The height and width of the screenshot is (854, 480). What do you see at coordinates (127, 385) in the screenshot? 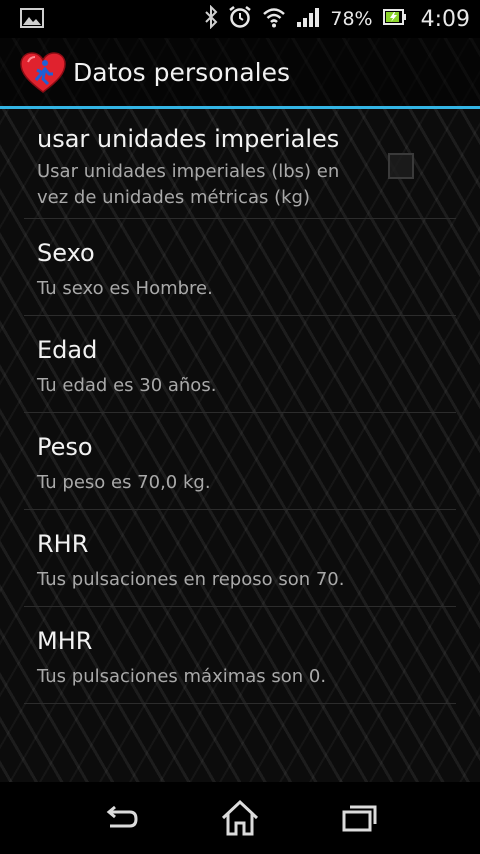
I see `pref-summary: Tu edad es 30 años.` at bounding box center [127, 385].